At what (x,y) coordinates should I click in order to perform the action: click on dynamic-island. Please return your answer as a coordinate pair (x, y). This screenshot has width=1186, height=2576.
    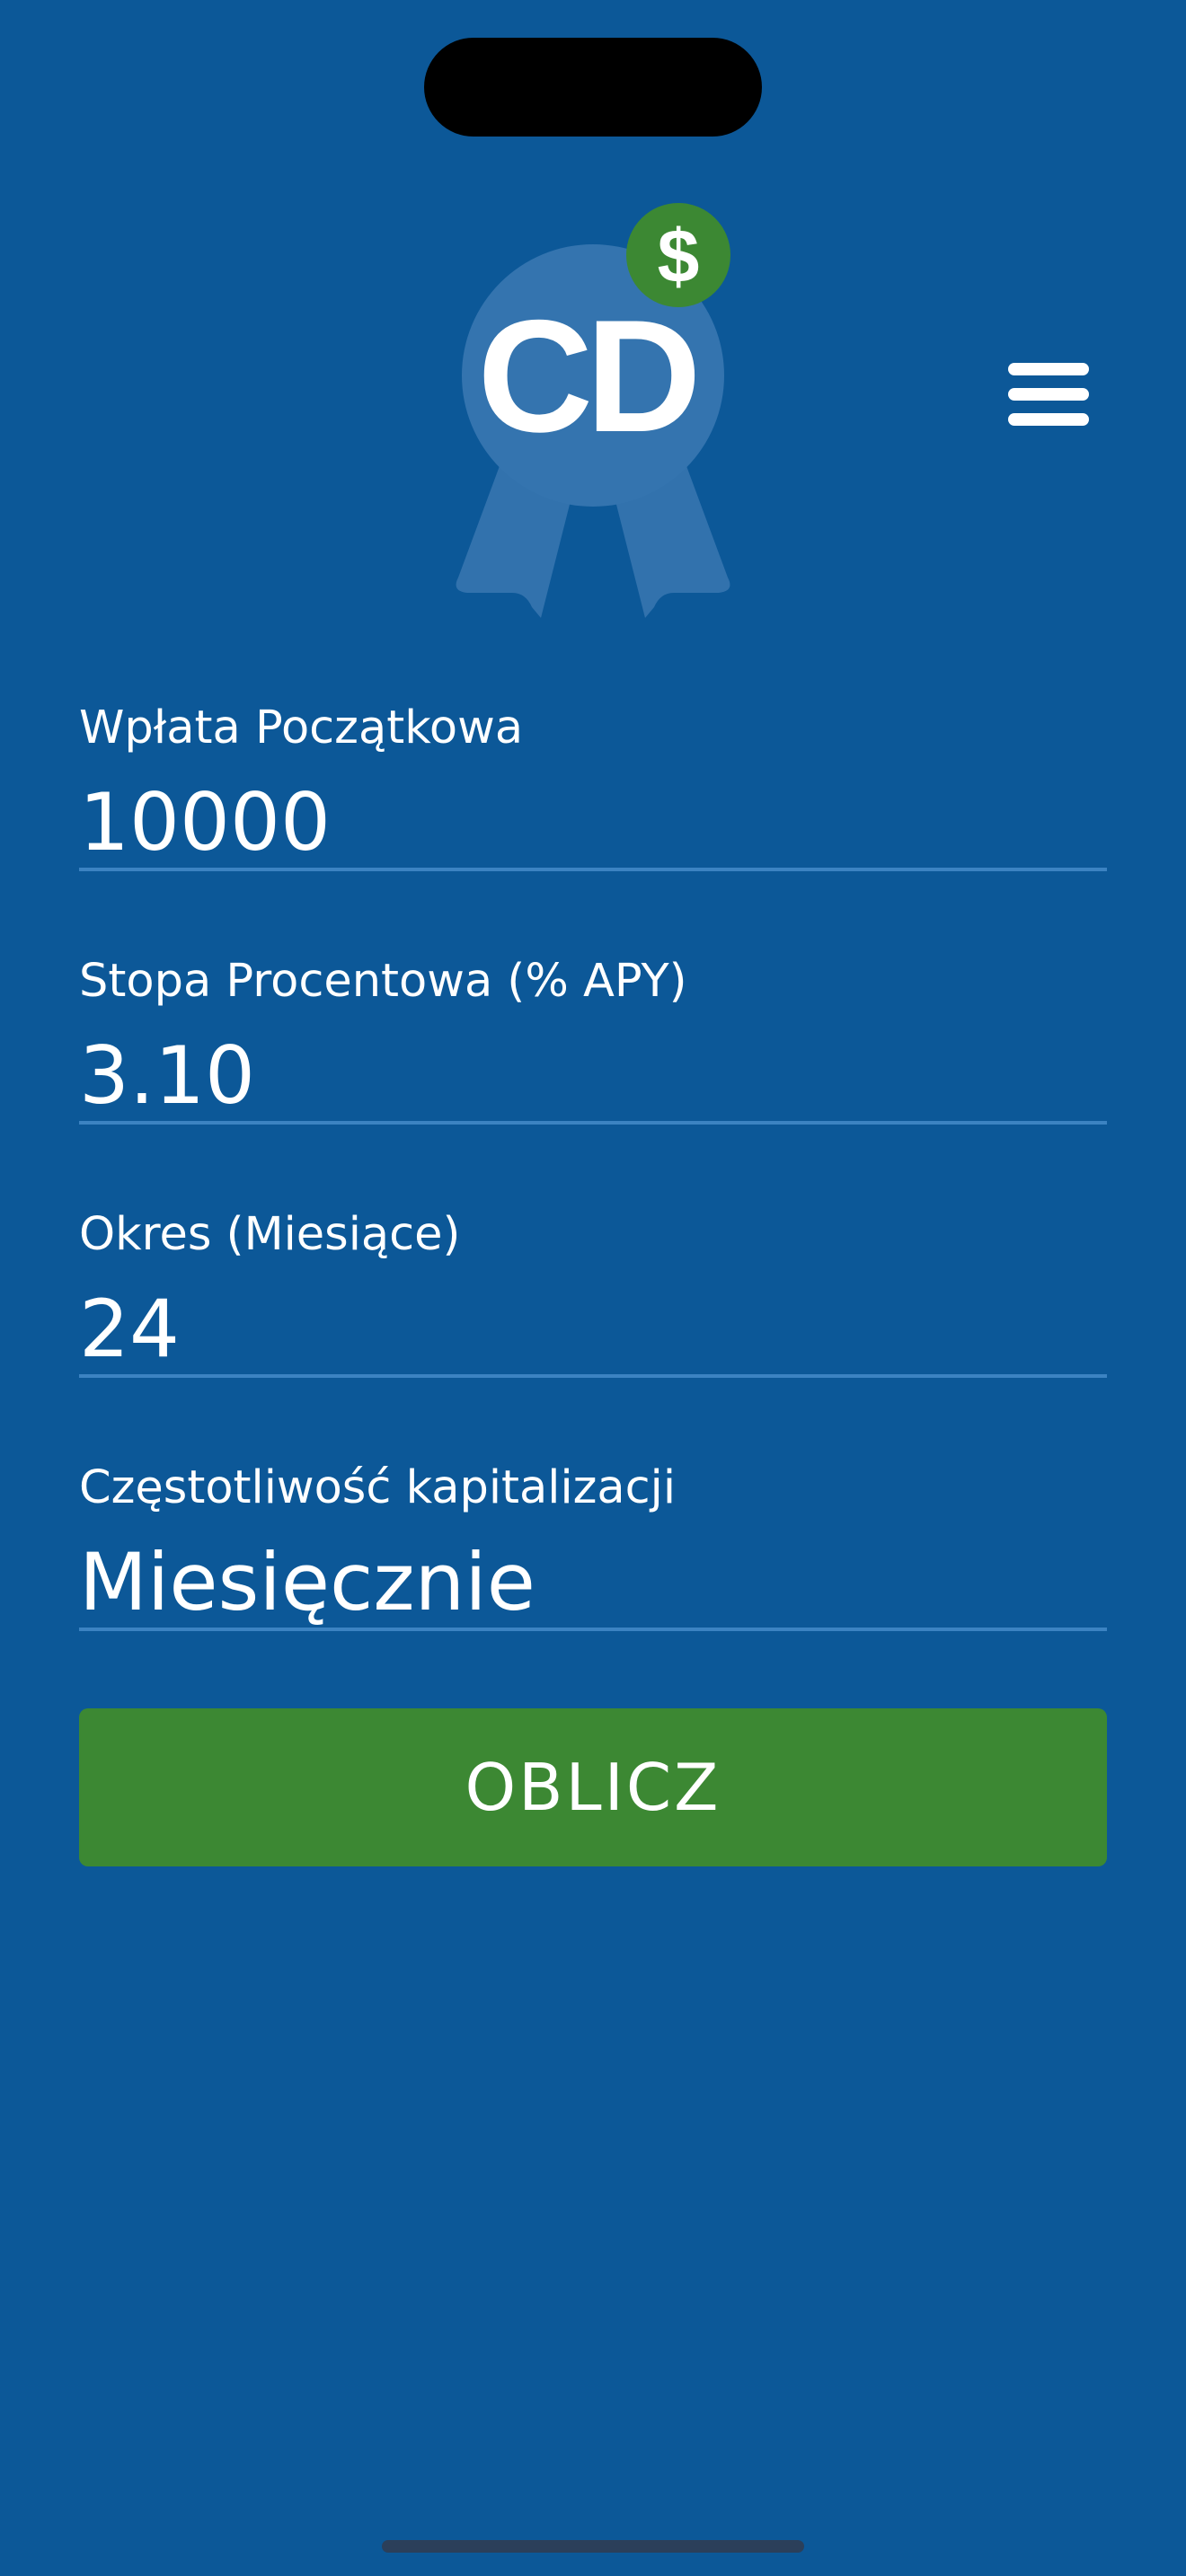
    Looking at the image, I should click on (593, 87).